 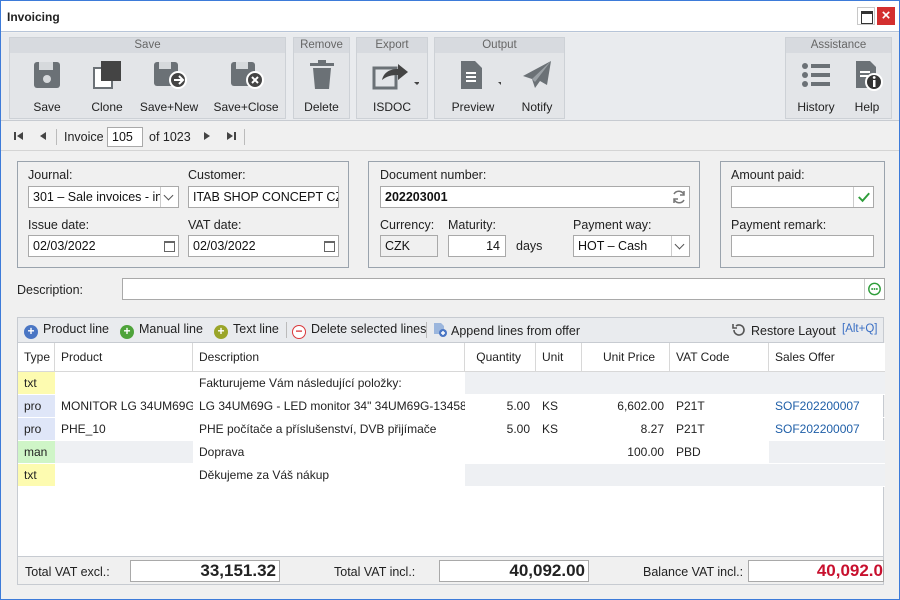 What do you see at coordinates (626, 429) in the screenshot?
I see `grid-cell-unit-price: 8.27` at bounding box center [626, 429].